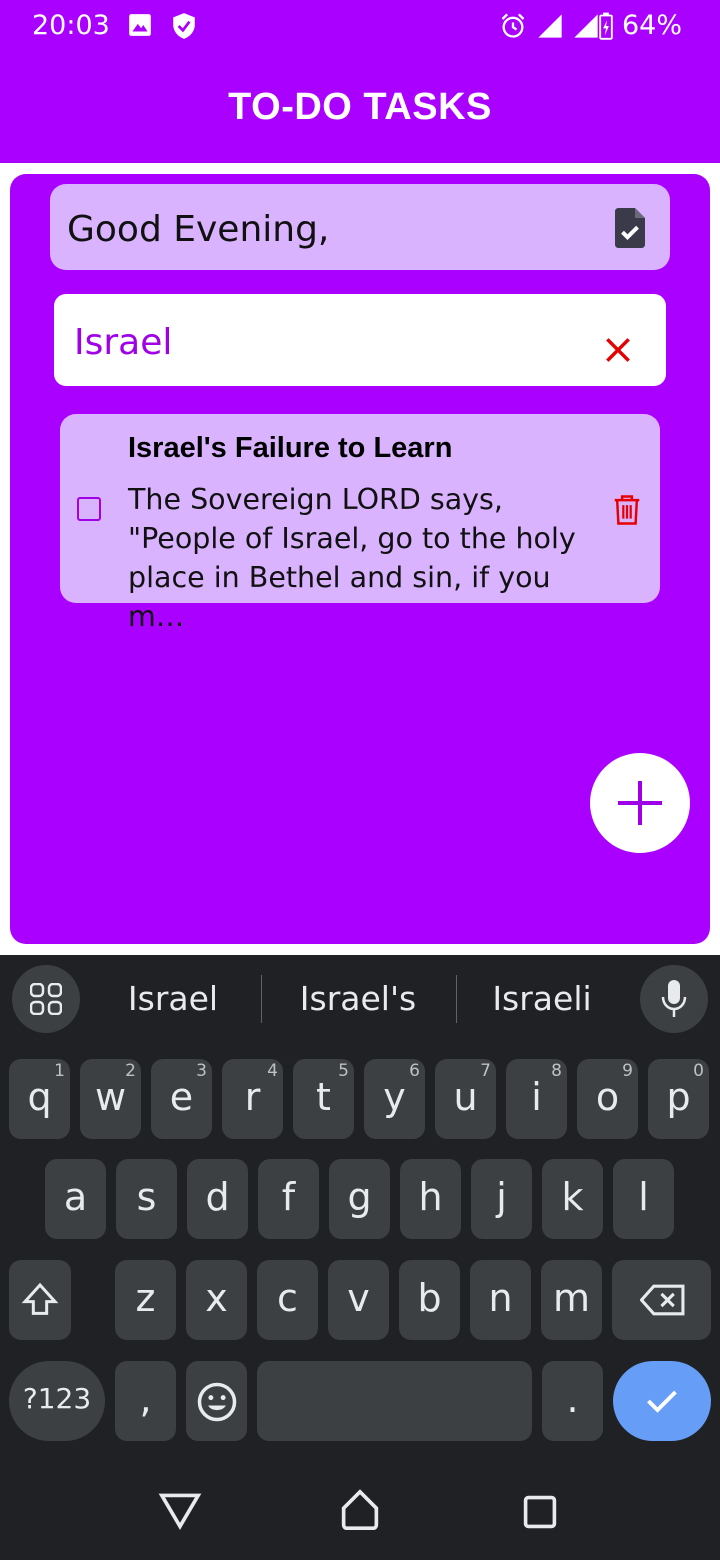 The image size is (720, 1560). I want to click on key-label: l, so click(643, 1197).